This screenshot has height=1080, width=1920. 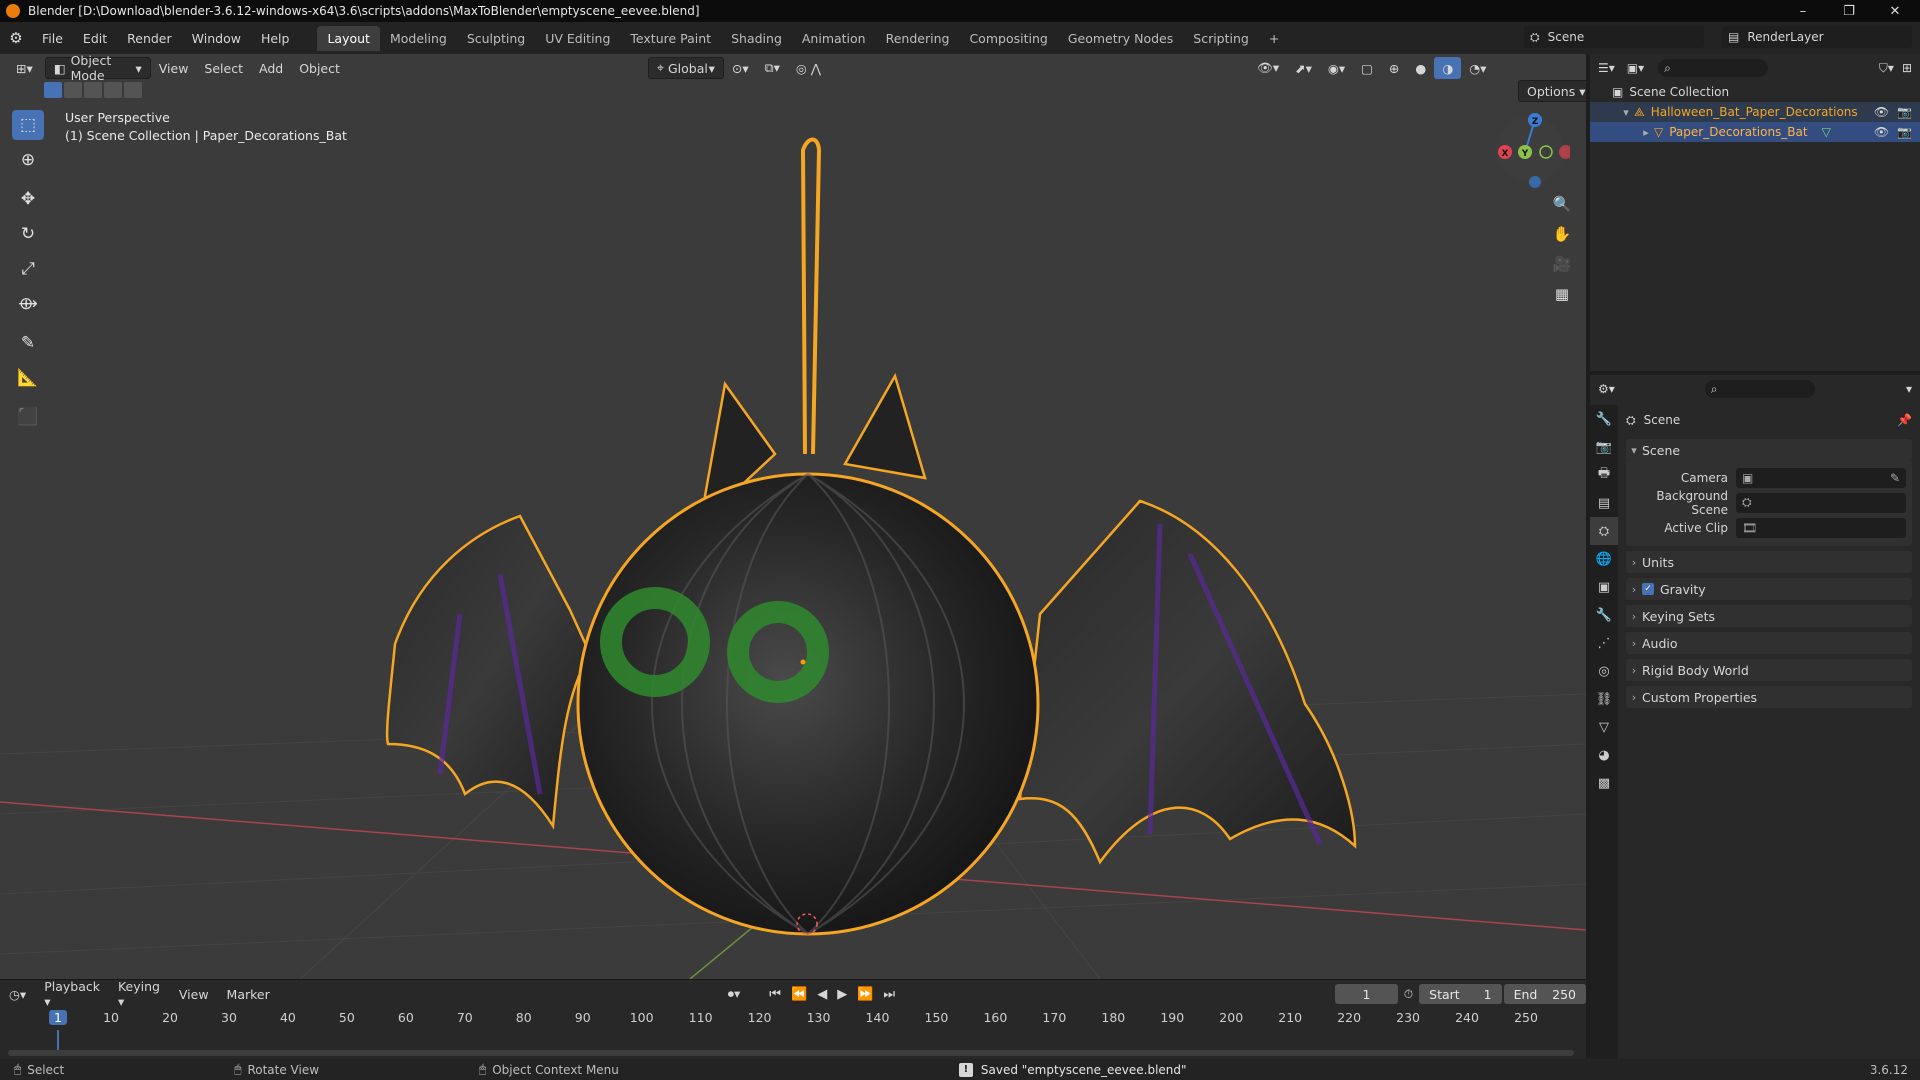 I want to click on editor-type-icon: ⊞▾, so click(x=24, y=68).